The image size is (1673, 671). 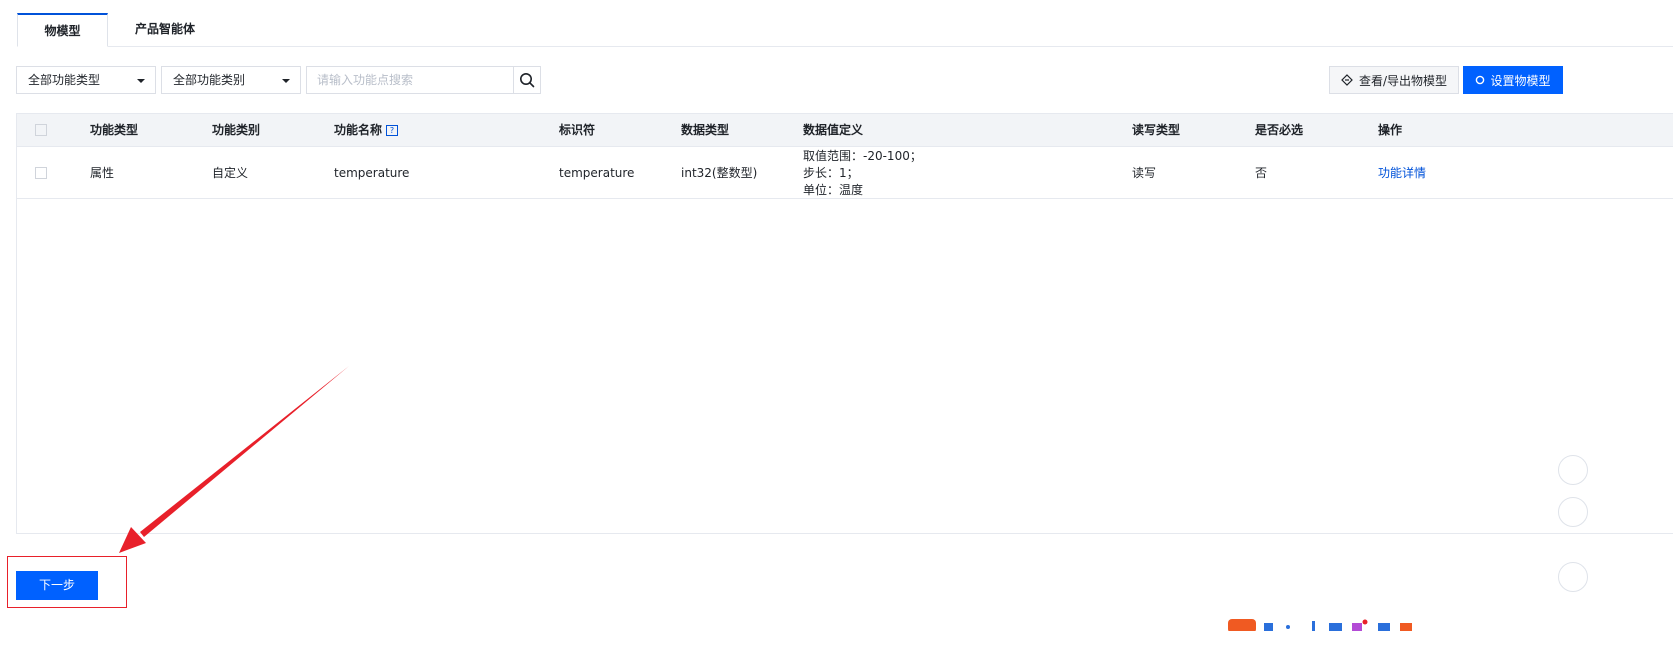 What do you see at coordinates (833, 190) in the screenshot?
I see `definition-unit: 单位：温度` at bounding box center [833, 190].